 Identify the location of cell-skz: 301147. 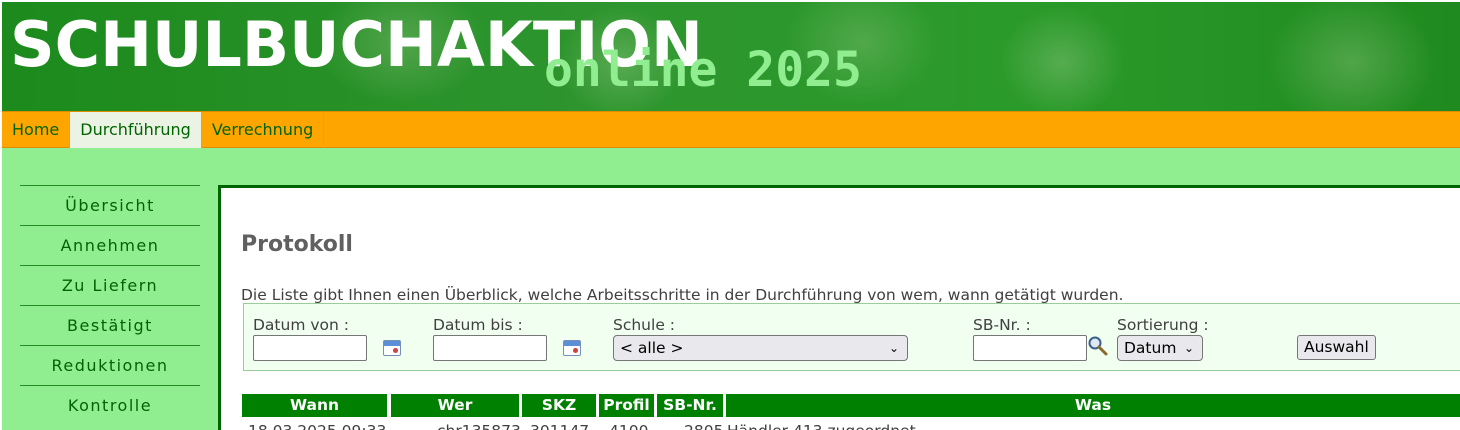
(559, 426).